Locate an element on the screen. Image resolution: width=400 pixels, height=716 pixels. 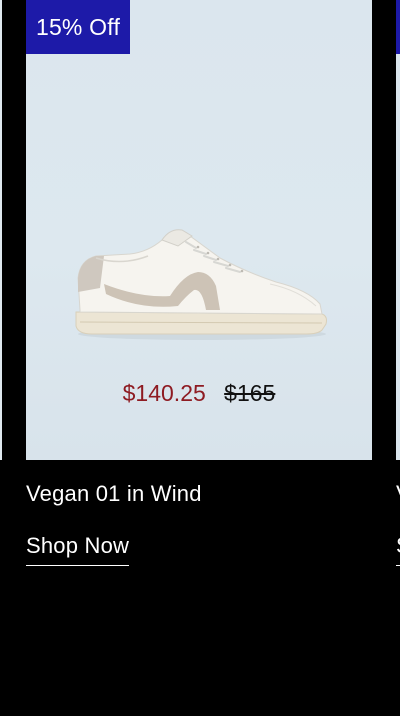
price-row: $140.25 $165 is located at coordinates (199, 393).